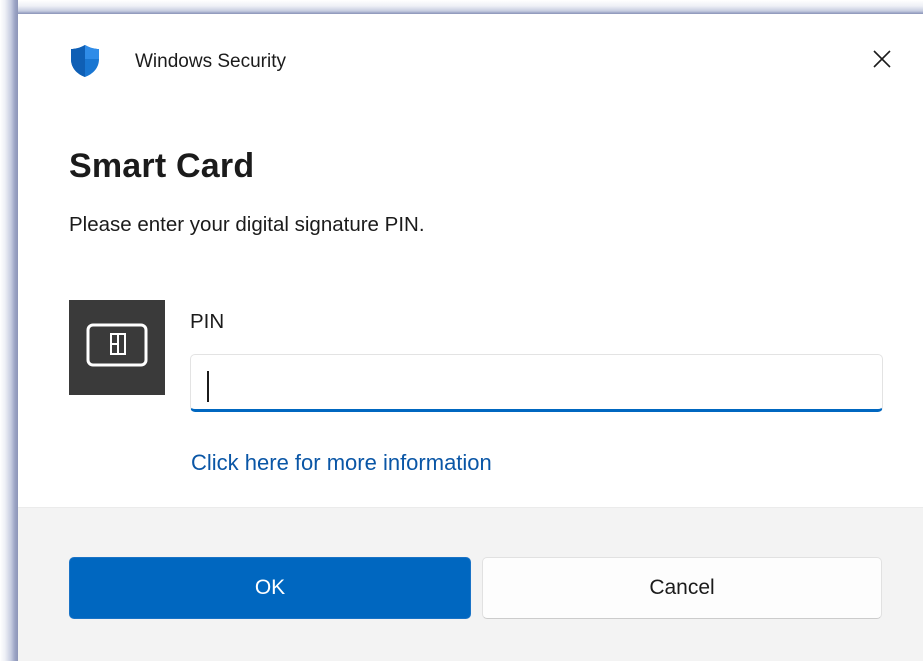  Describe the element at coordinates (210, 61) in the screenshot. I see `window-title: Windows Security` at that location.